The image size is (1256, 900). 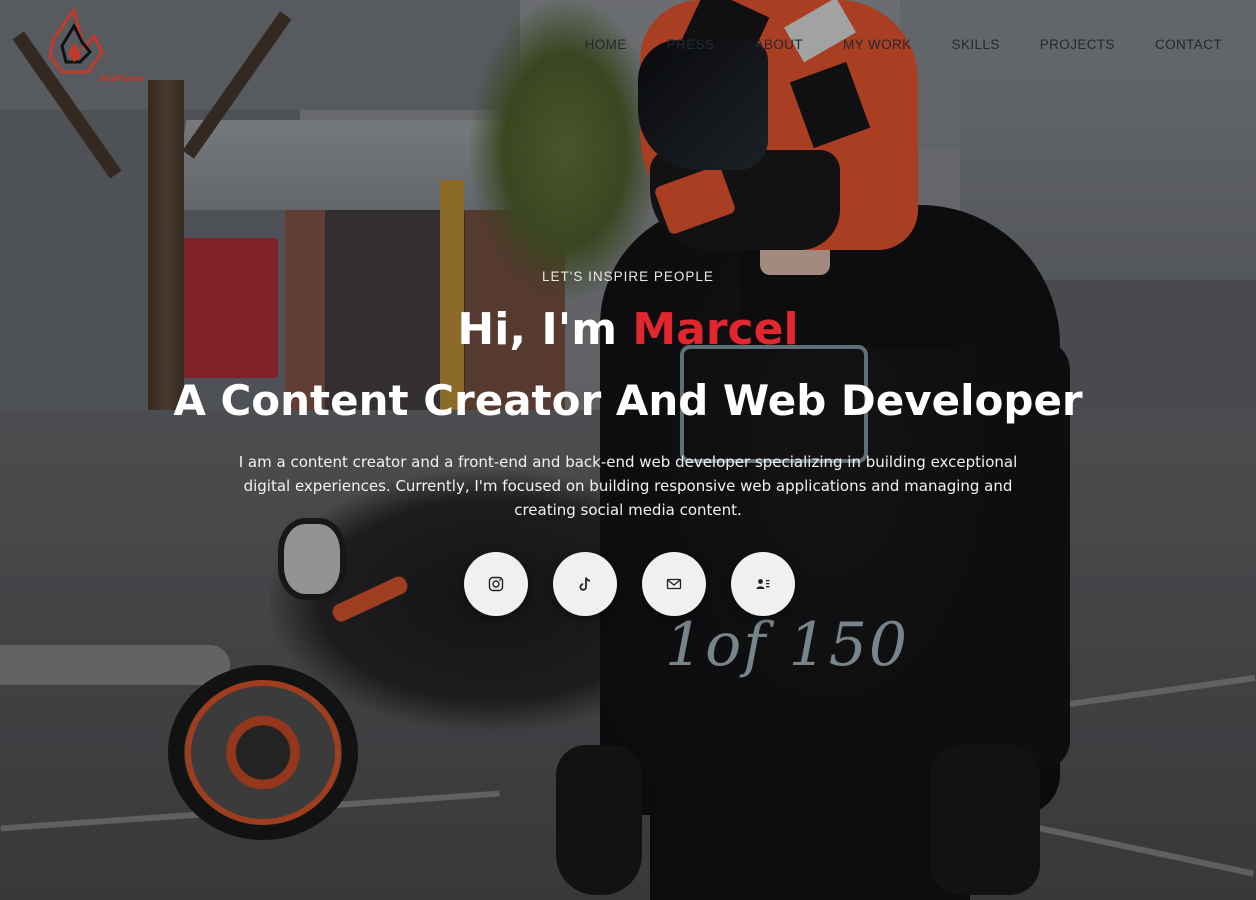 I want to click on nav-item-contact: CONTACT, so click(x=1188, y=44).